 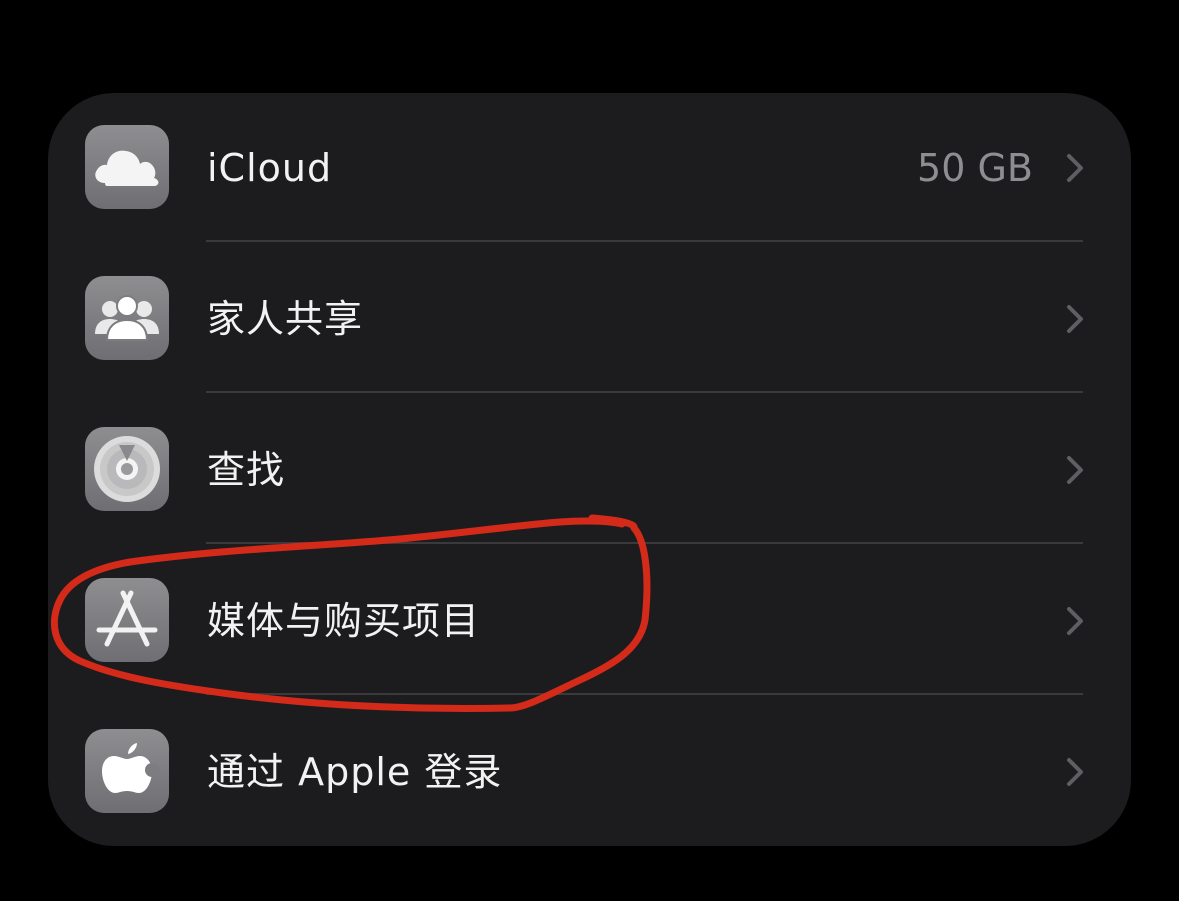 I want to click on settings-row-label: 查找, so click(x=246, y=470).